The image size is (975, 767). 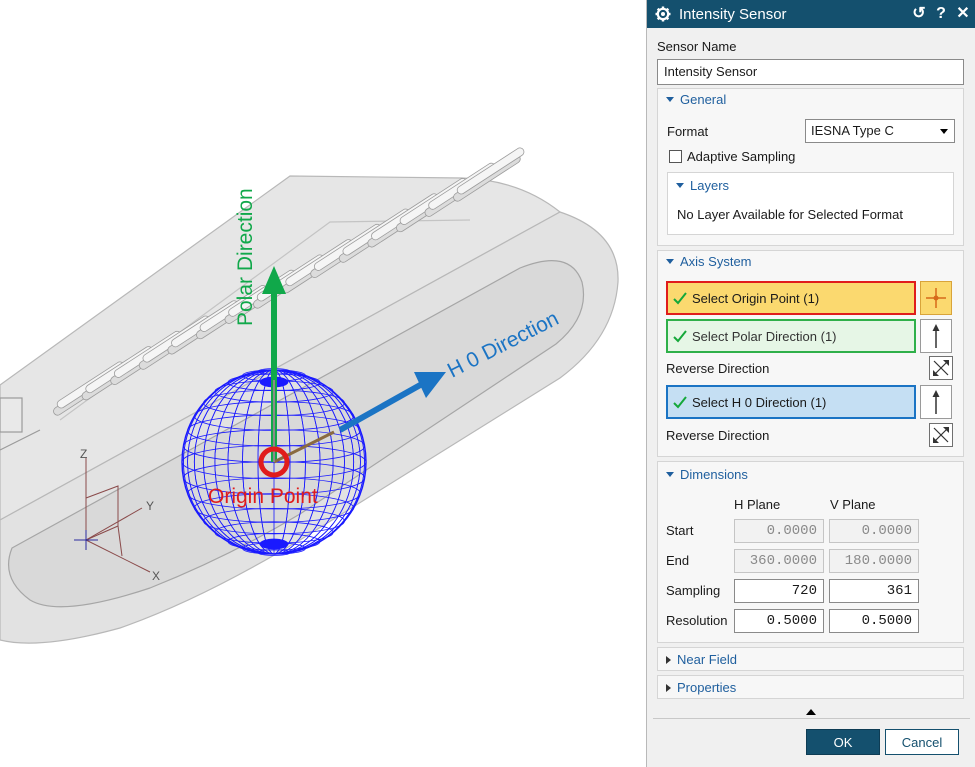 I want to click on axis-system-header-label: Axis System, so click(x=716, y=261).